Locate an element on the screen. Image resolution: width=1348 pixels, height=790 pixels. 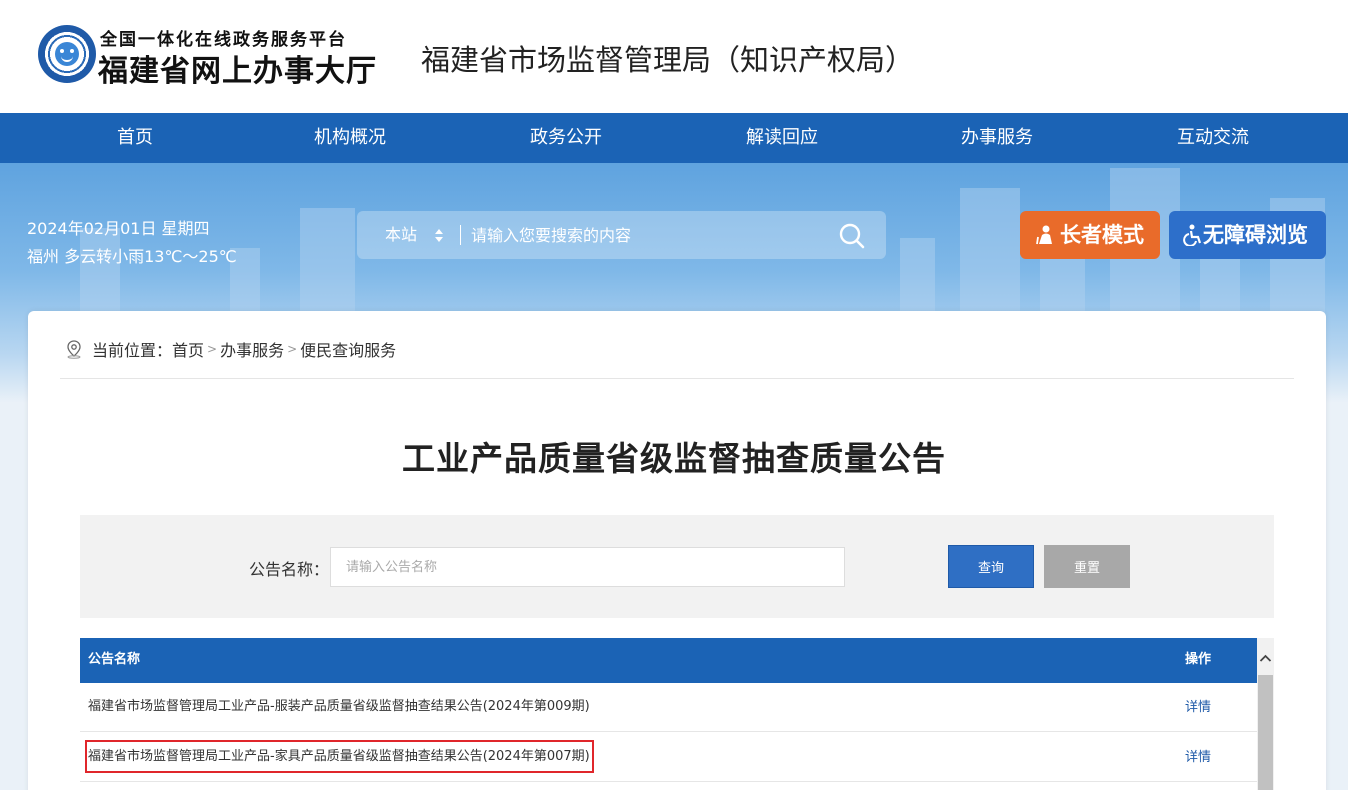
table-header: 公告名称 操作 is located at coordinates (668, 660).